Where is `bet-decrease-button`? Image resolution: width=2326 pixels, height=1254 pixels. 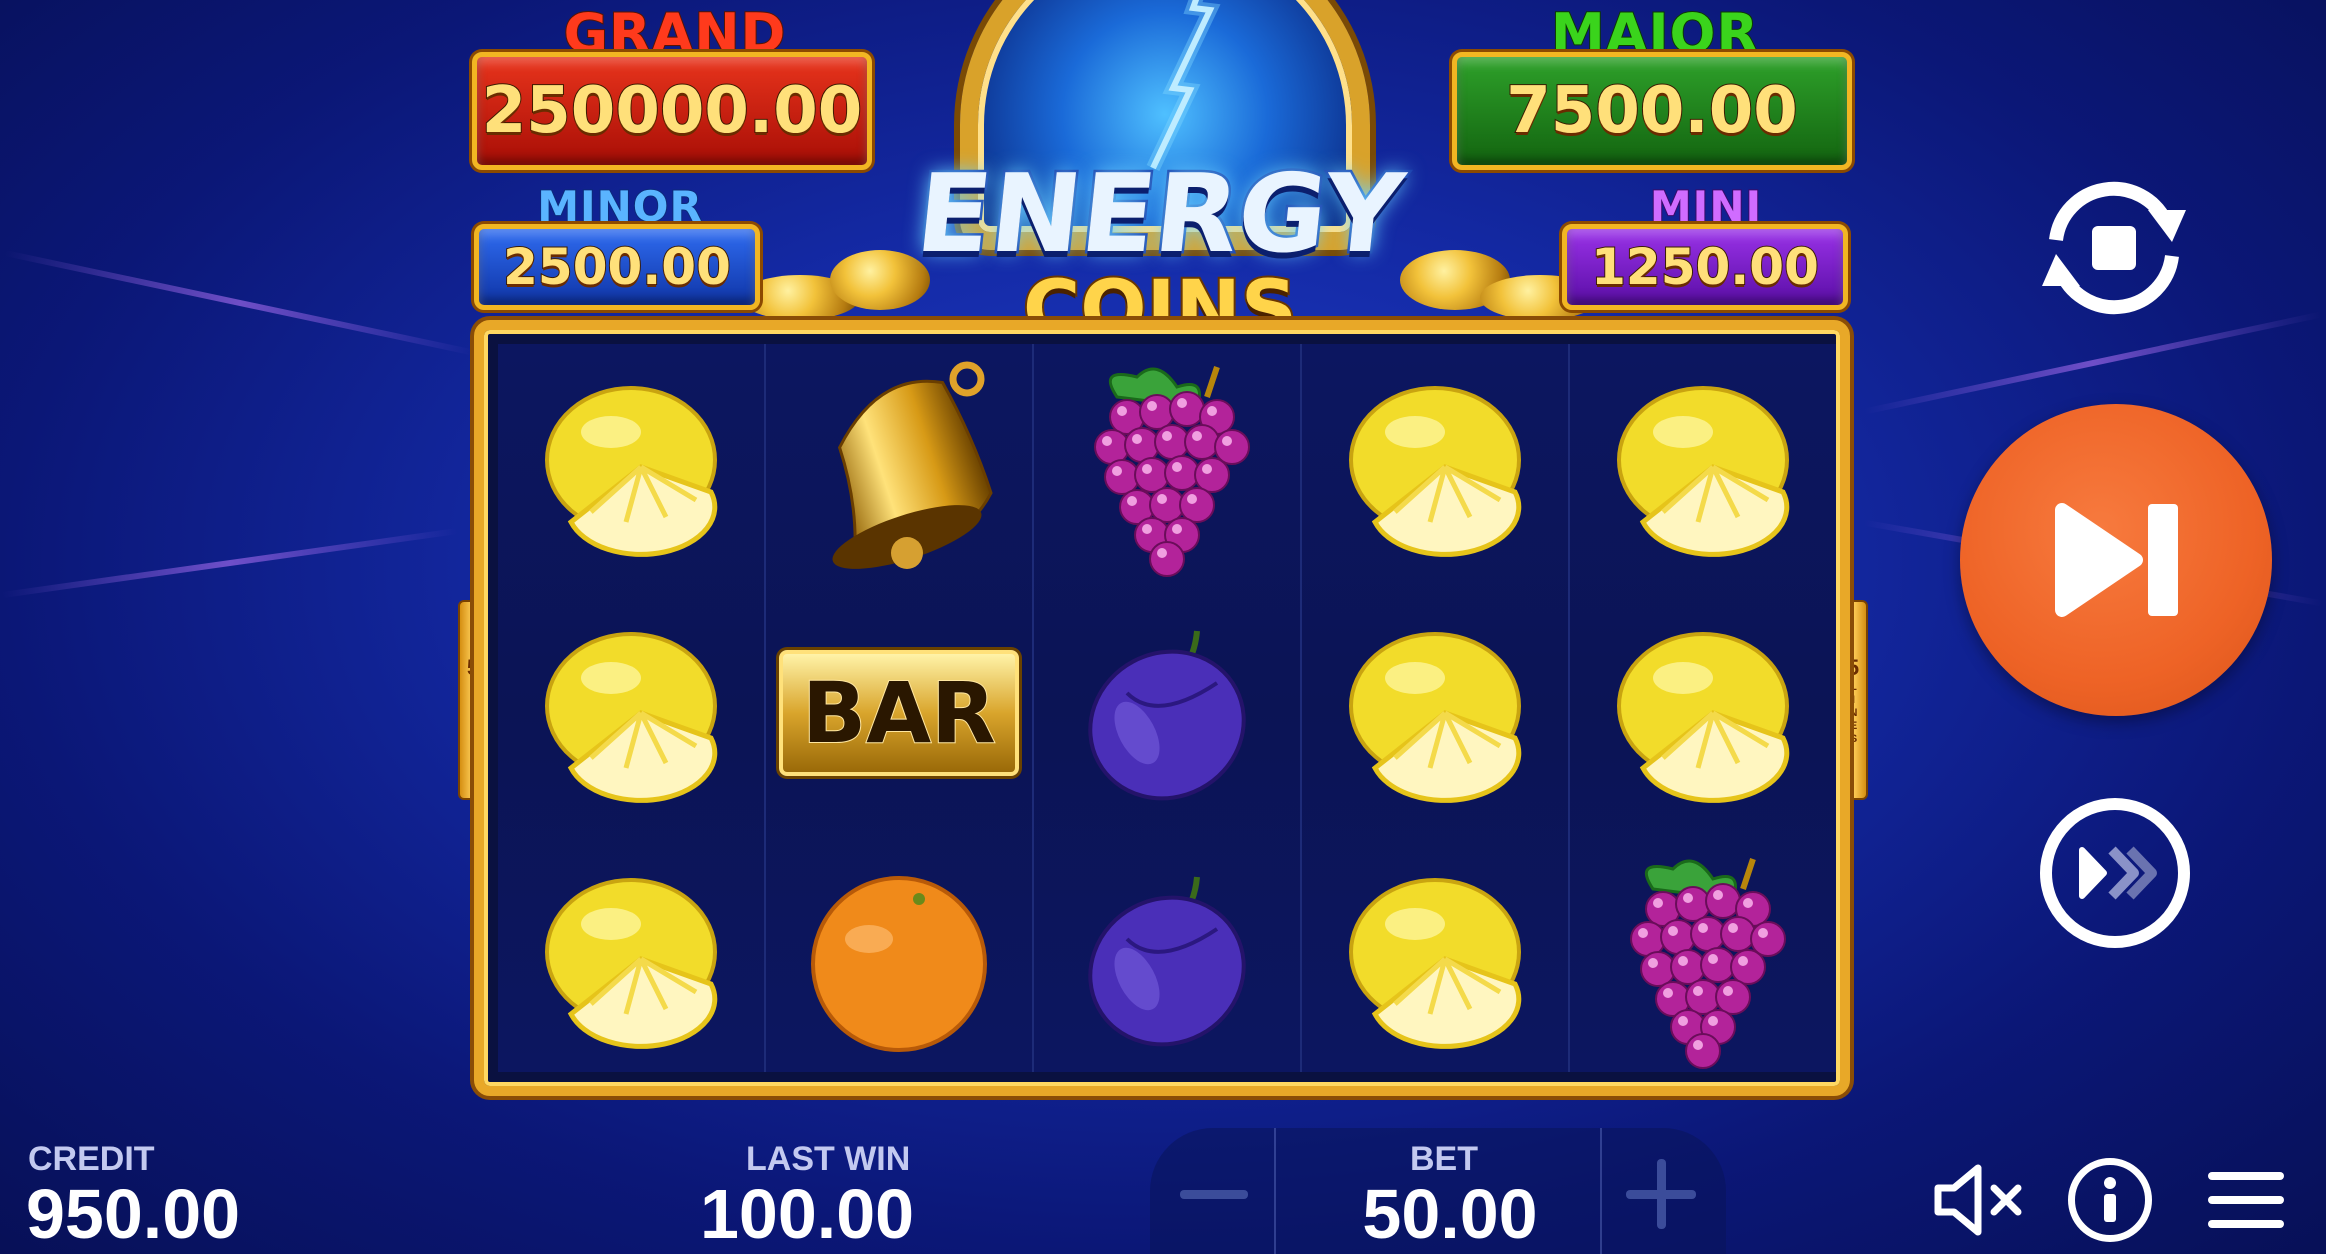 bet-decrease-button is located at coordinates (1213, 1191).